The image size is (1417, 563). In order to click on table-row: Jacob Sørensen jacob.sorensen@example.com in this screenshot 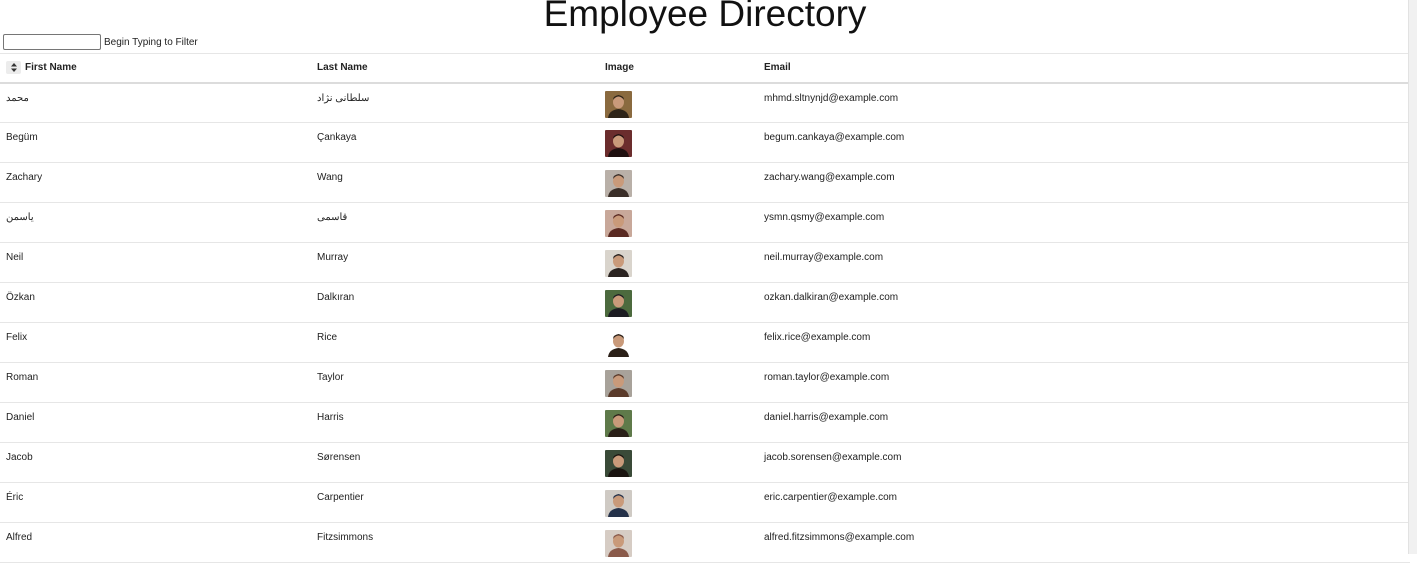, I will do `click(705, 463)`.